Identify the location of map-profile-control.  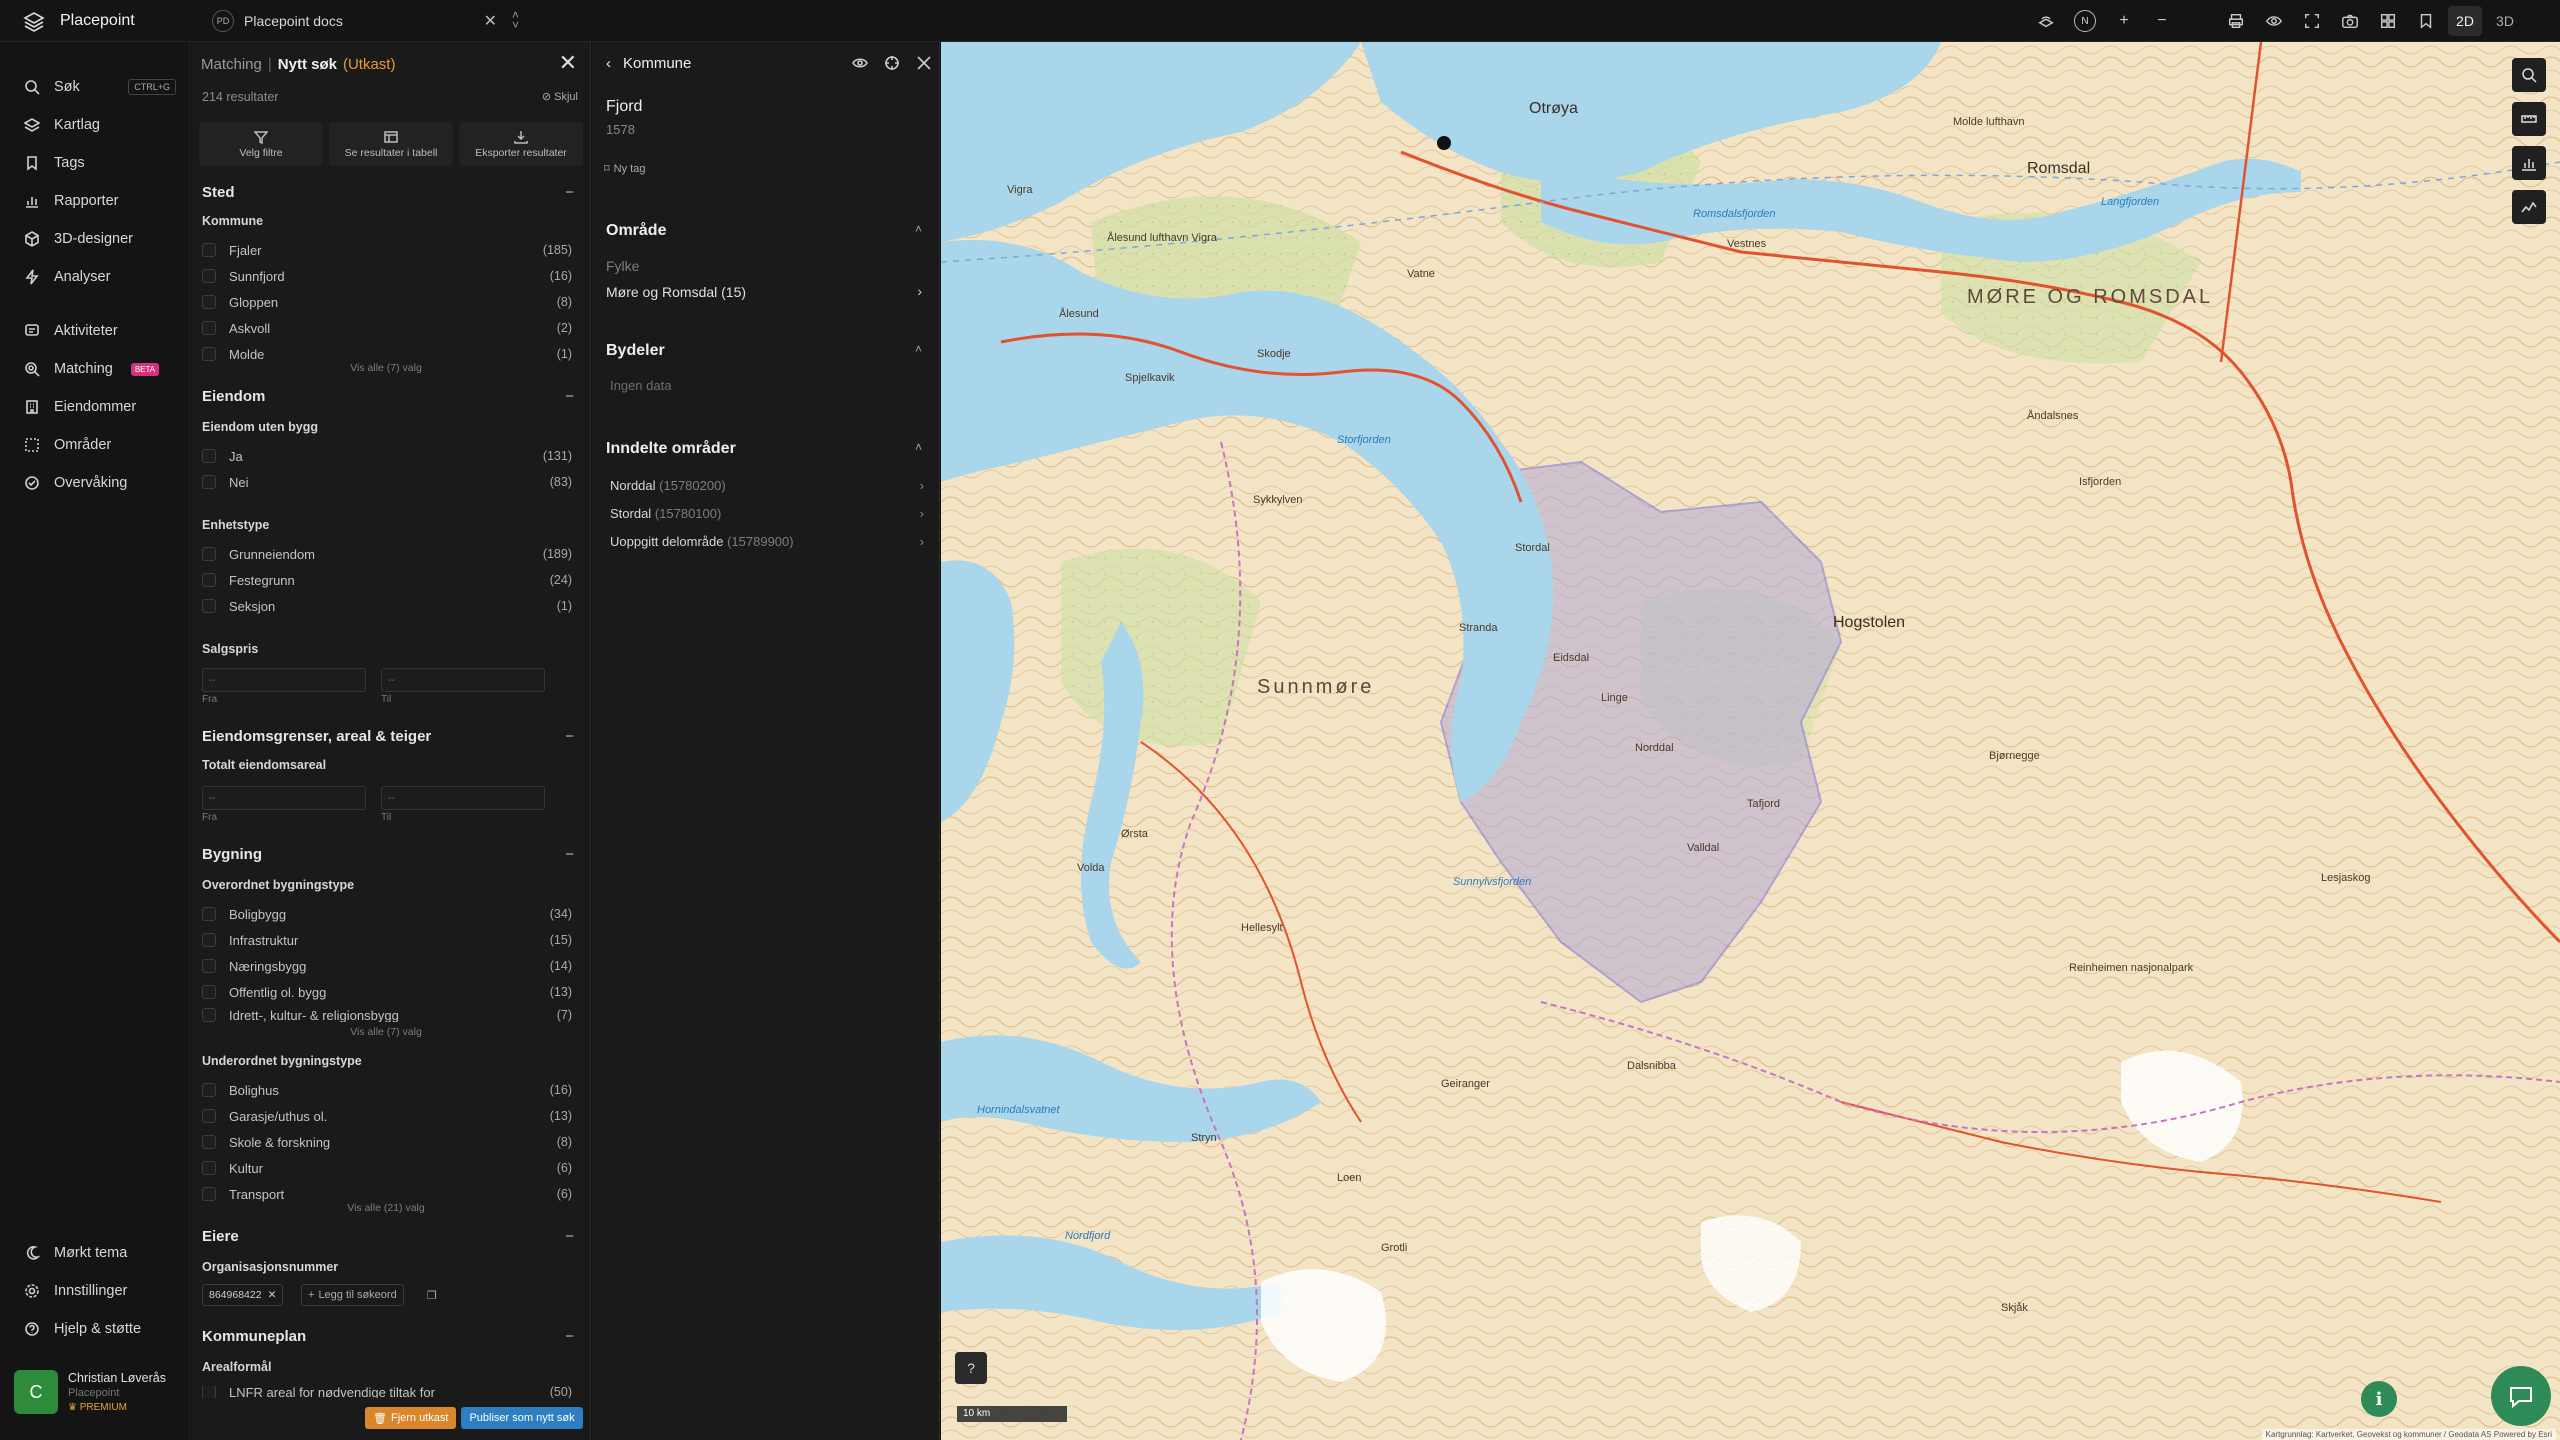
(2529, 207).